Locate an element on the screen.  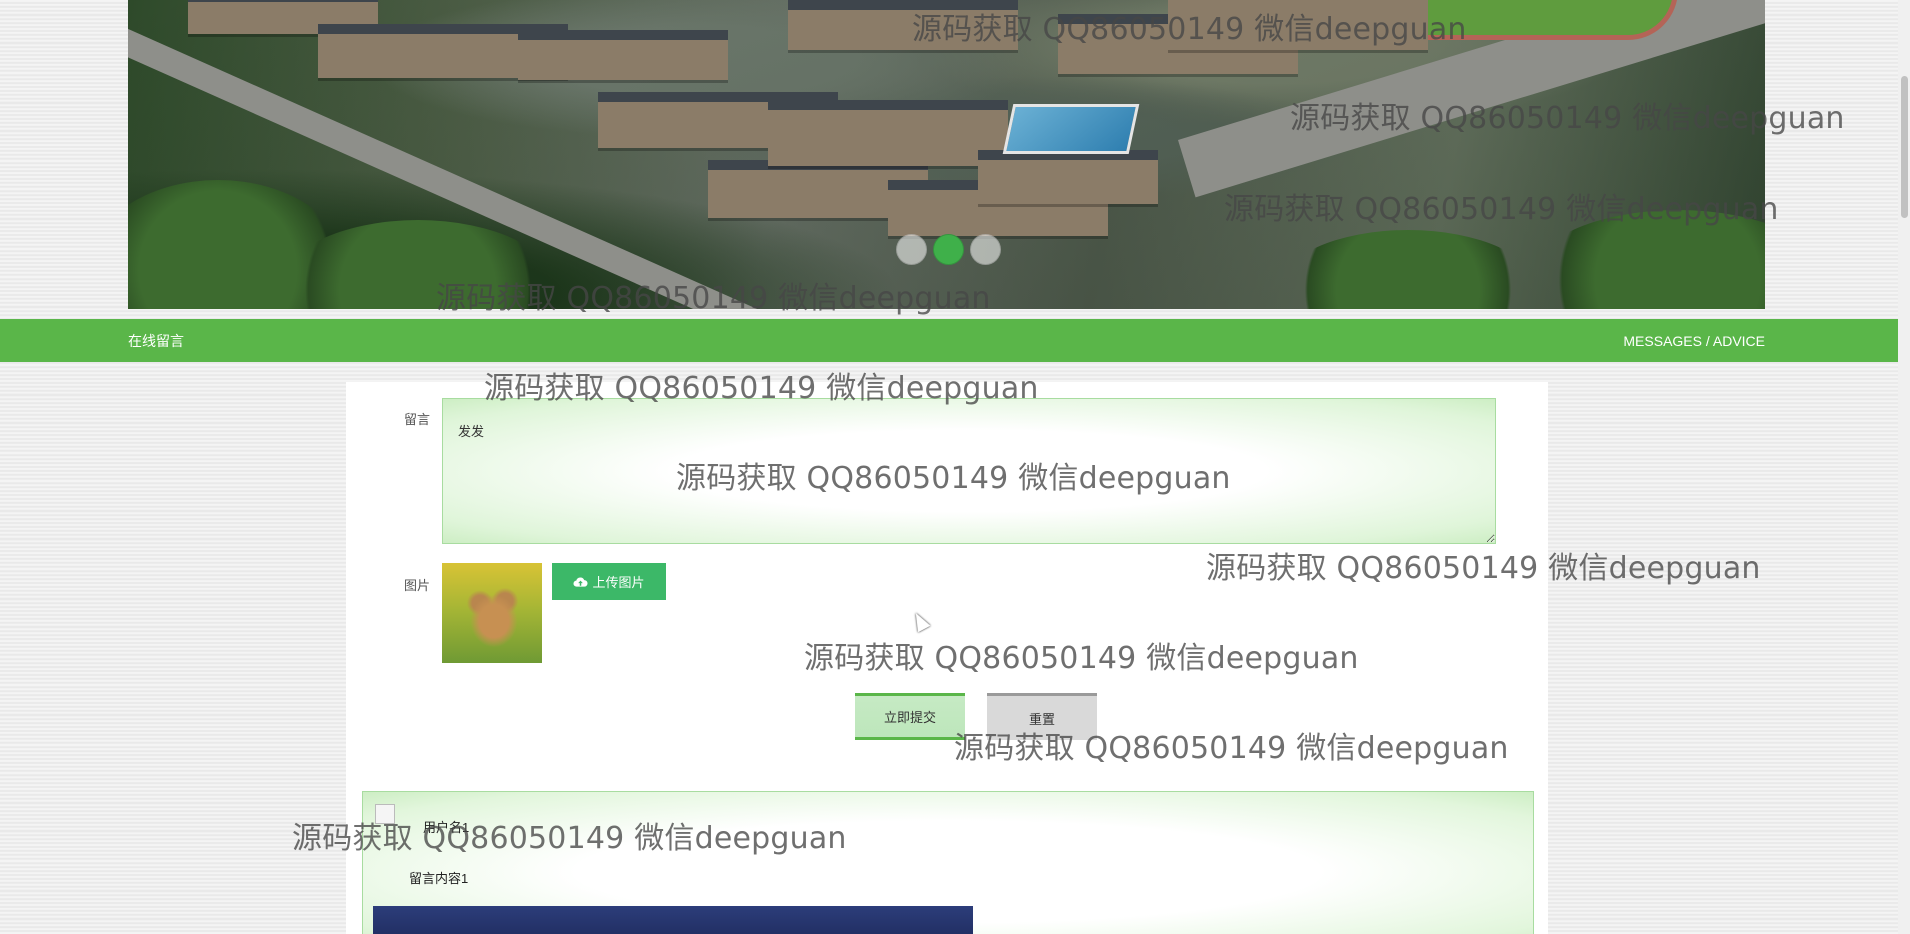
upload-image-label: 上传图片 is located at coordinates (618, 582).